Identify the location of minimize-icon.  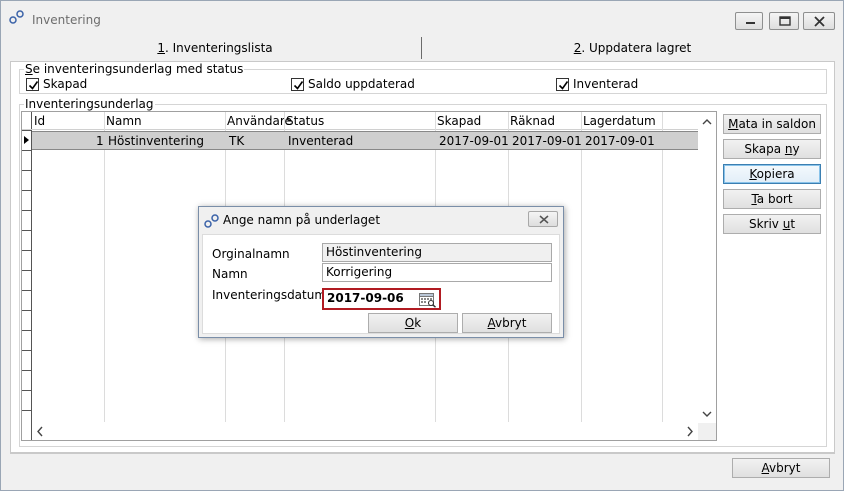
(750, 23).